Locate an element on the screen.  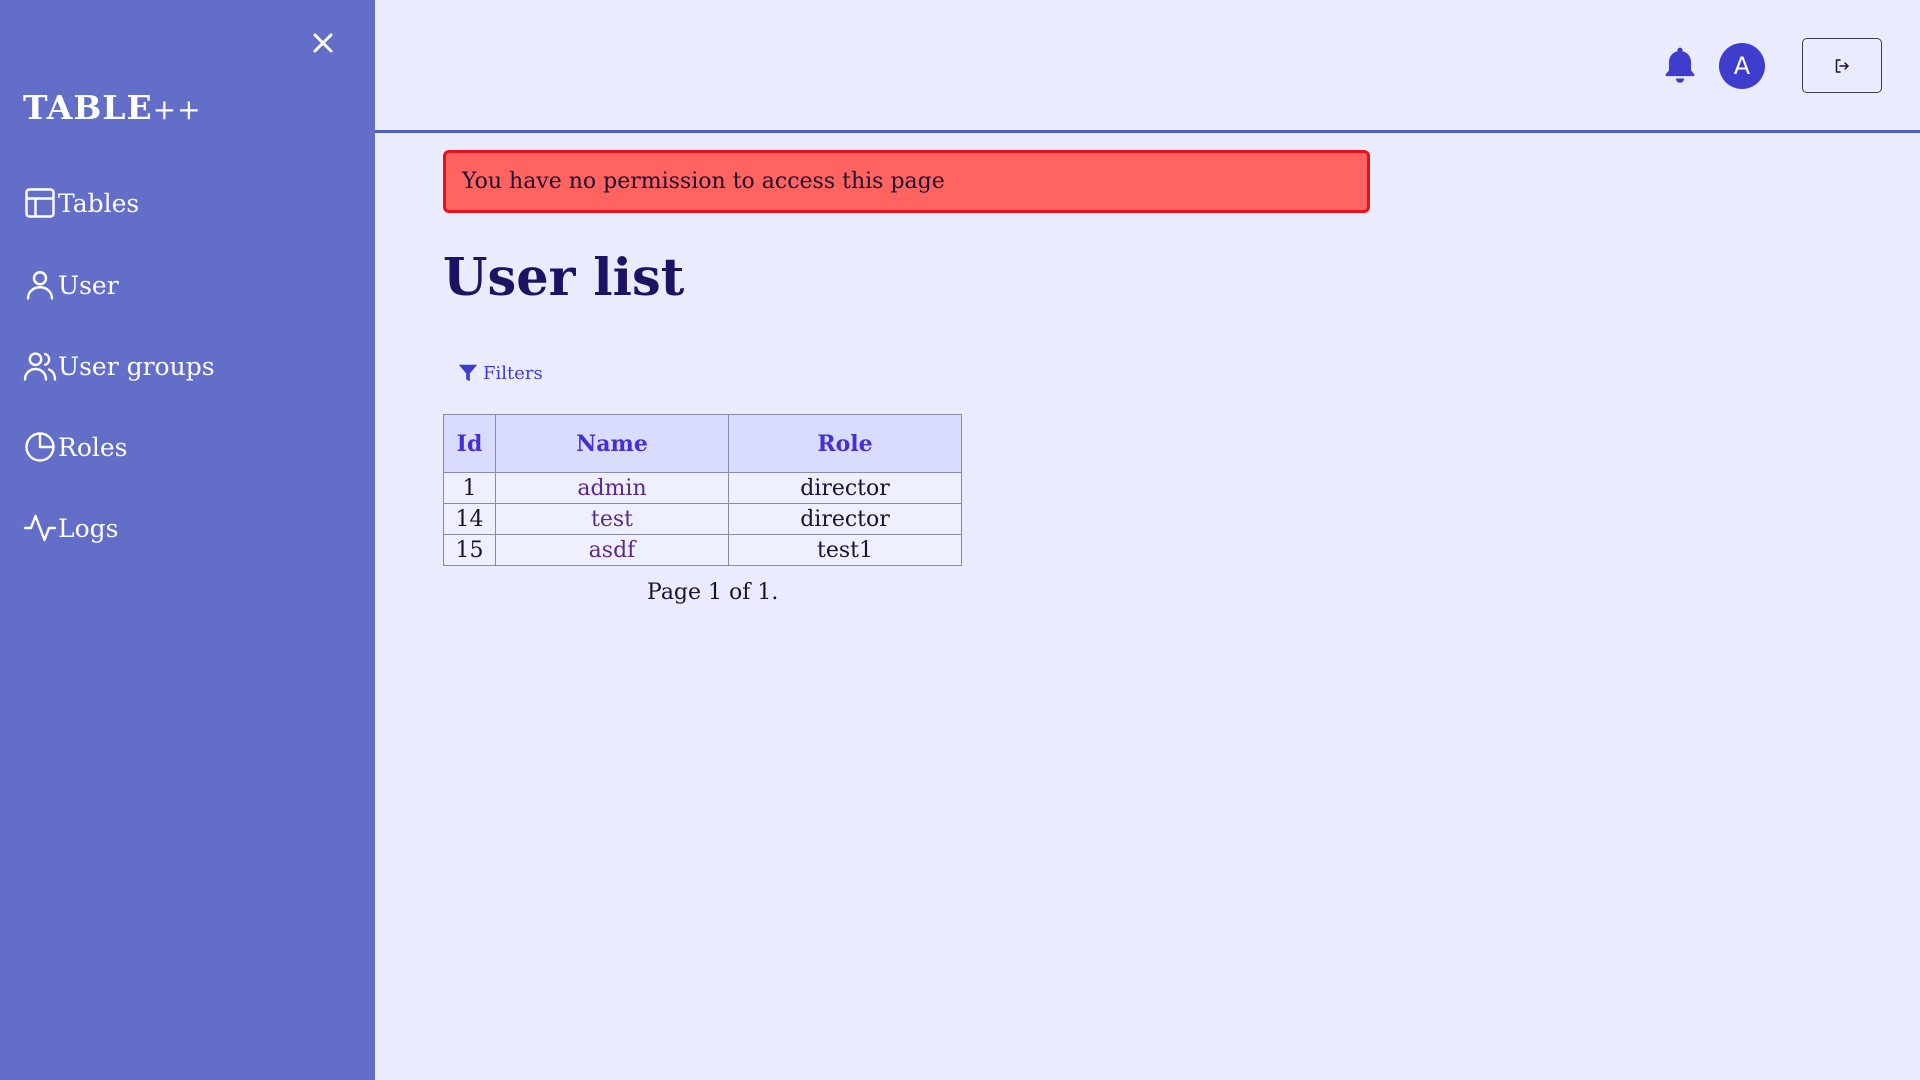
avatar: A is located at coordinates (1742, 66).